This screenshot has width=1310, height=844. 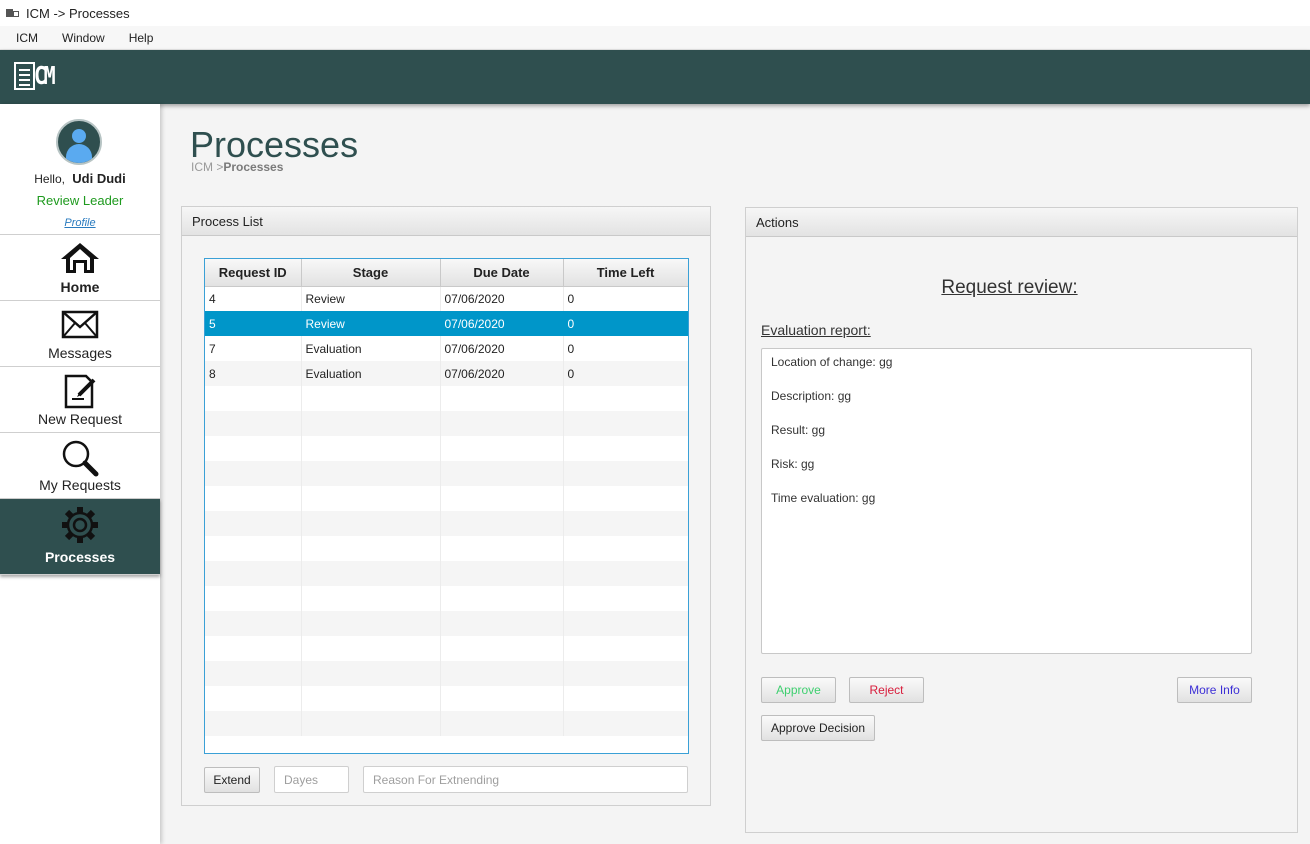 I want to click on table-header-row: Request ID Stage Due Date Time Left, so click(x=446, y=273).